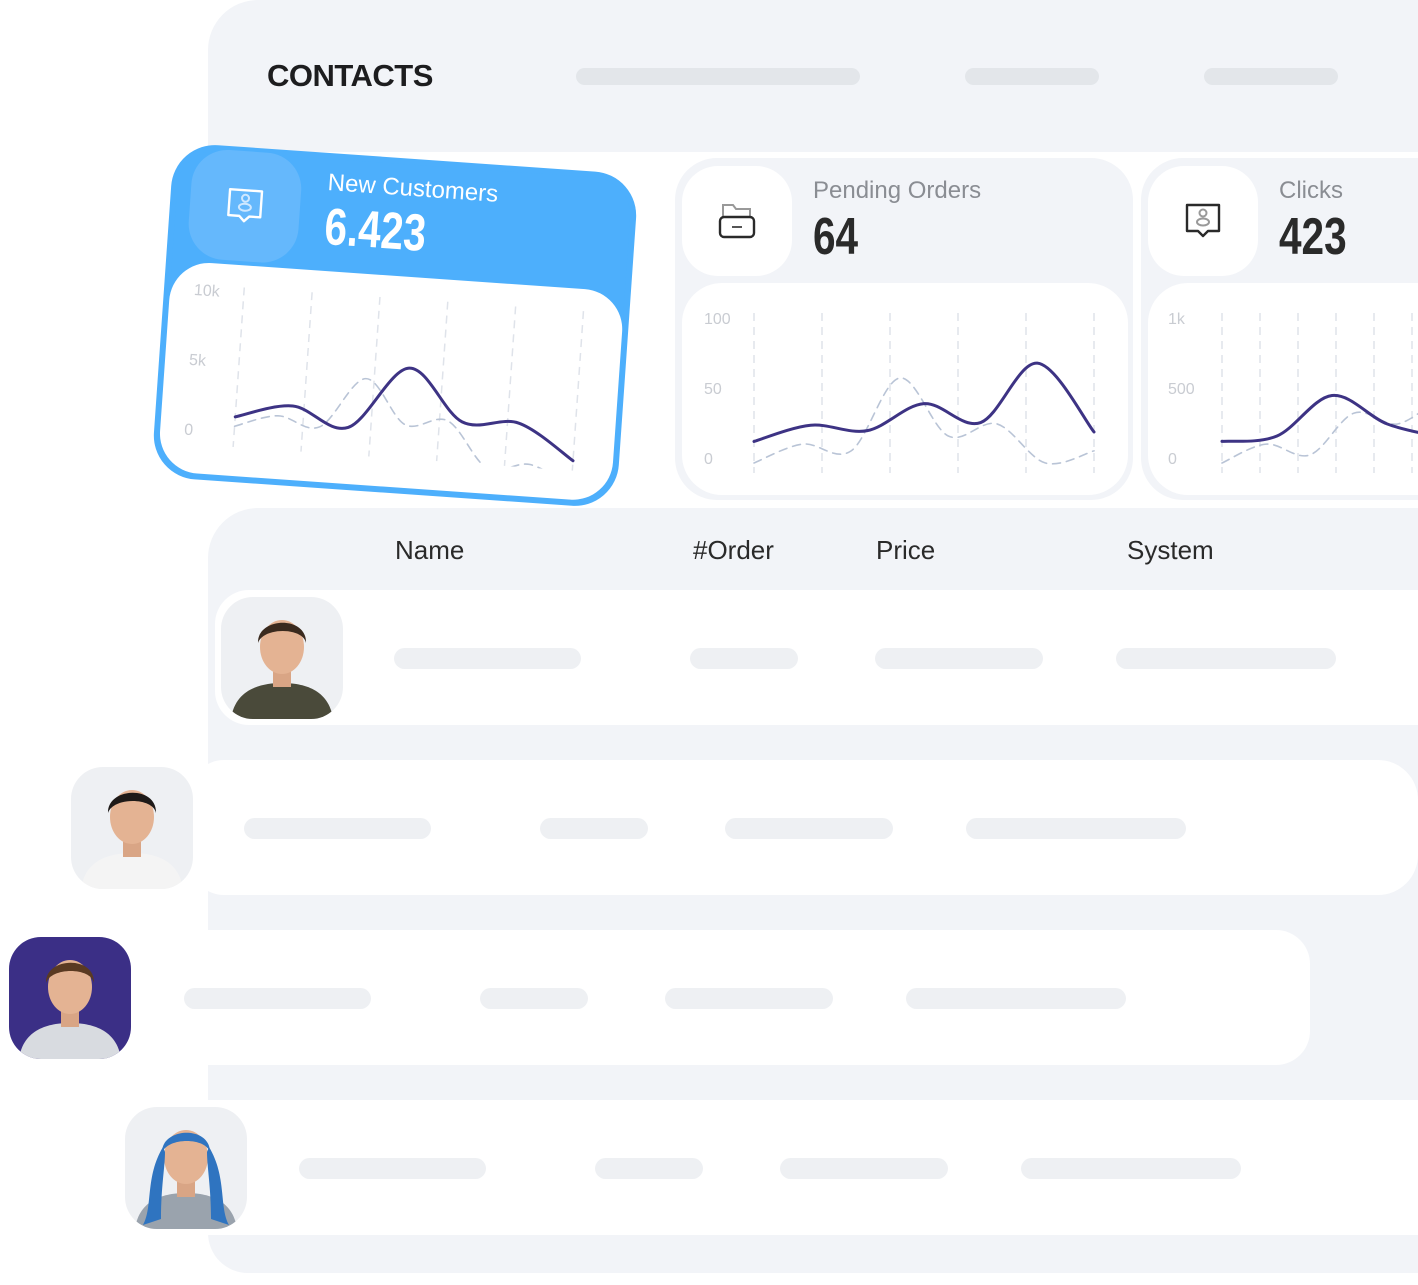  I want to click on y-tick: 5k, so click(197, 360).